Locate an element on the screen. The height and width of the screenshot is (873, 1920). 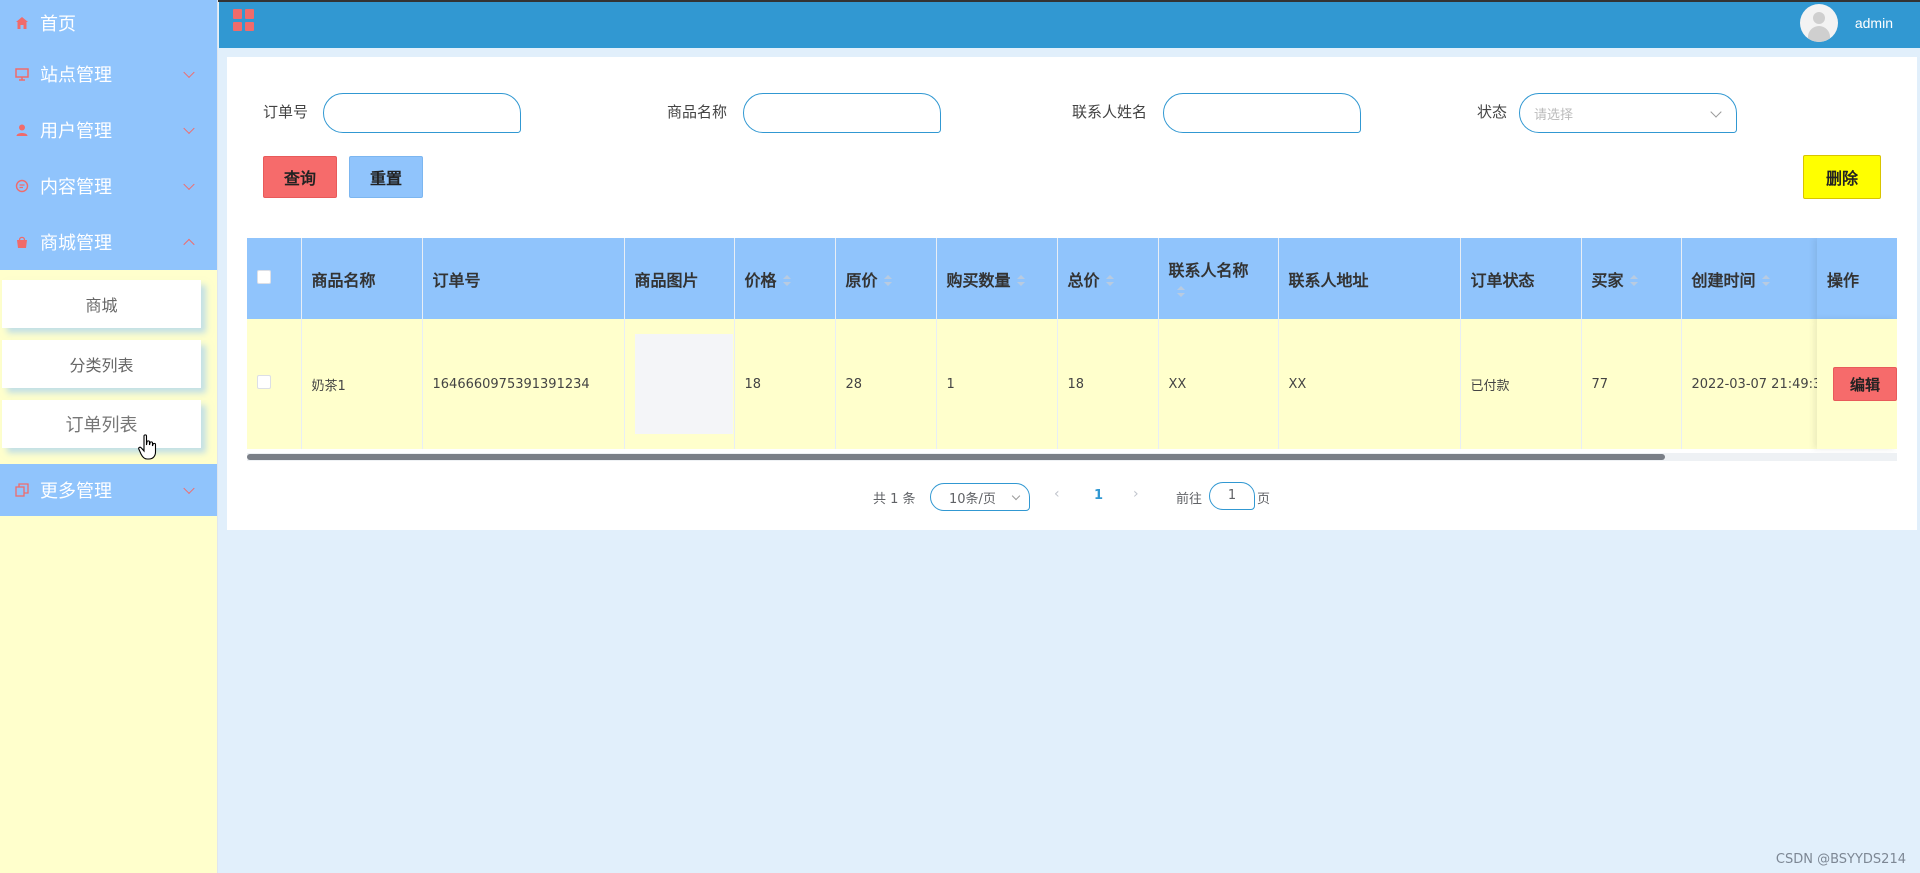
col-header-sortable: 买家 is located at coordinates (1631, 278).